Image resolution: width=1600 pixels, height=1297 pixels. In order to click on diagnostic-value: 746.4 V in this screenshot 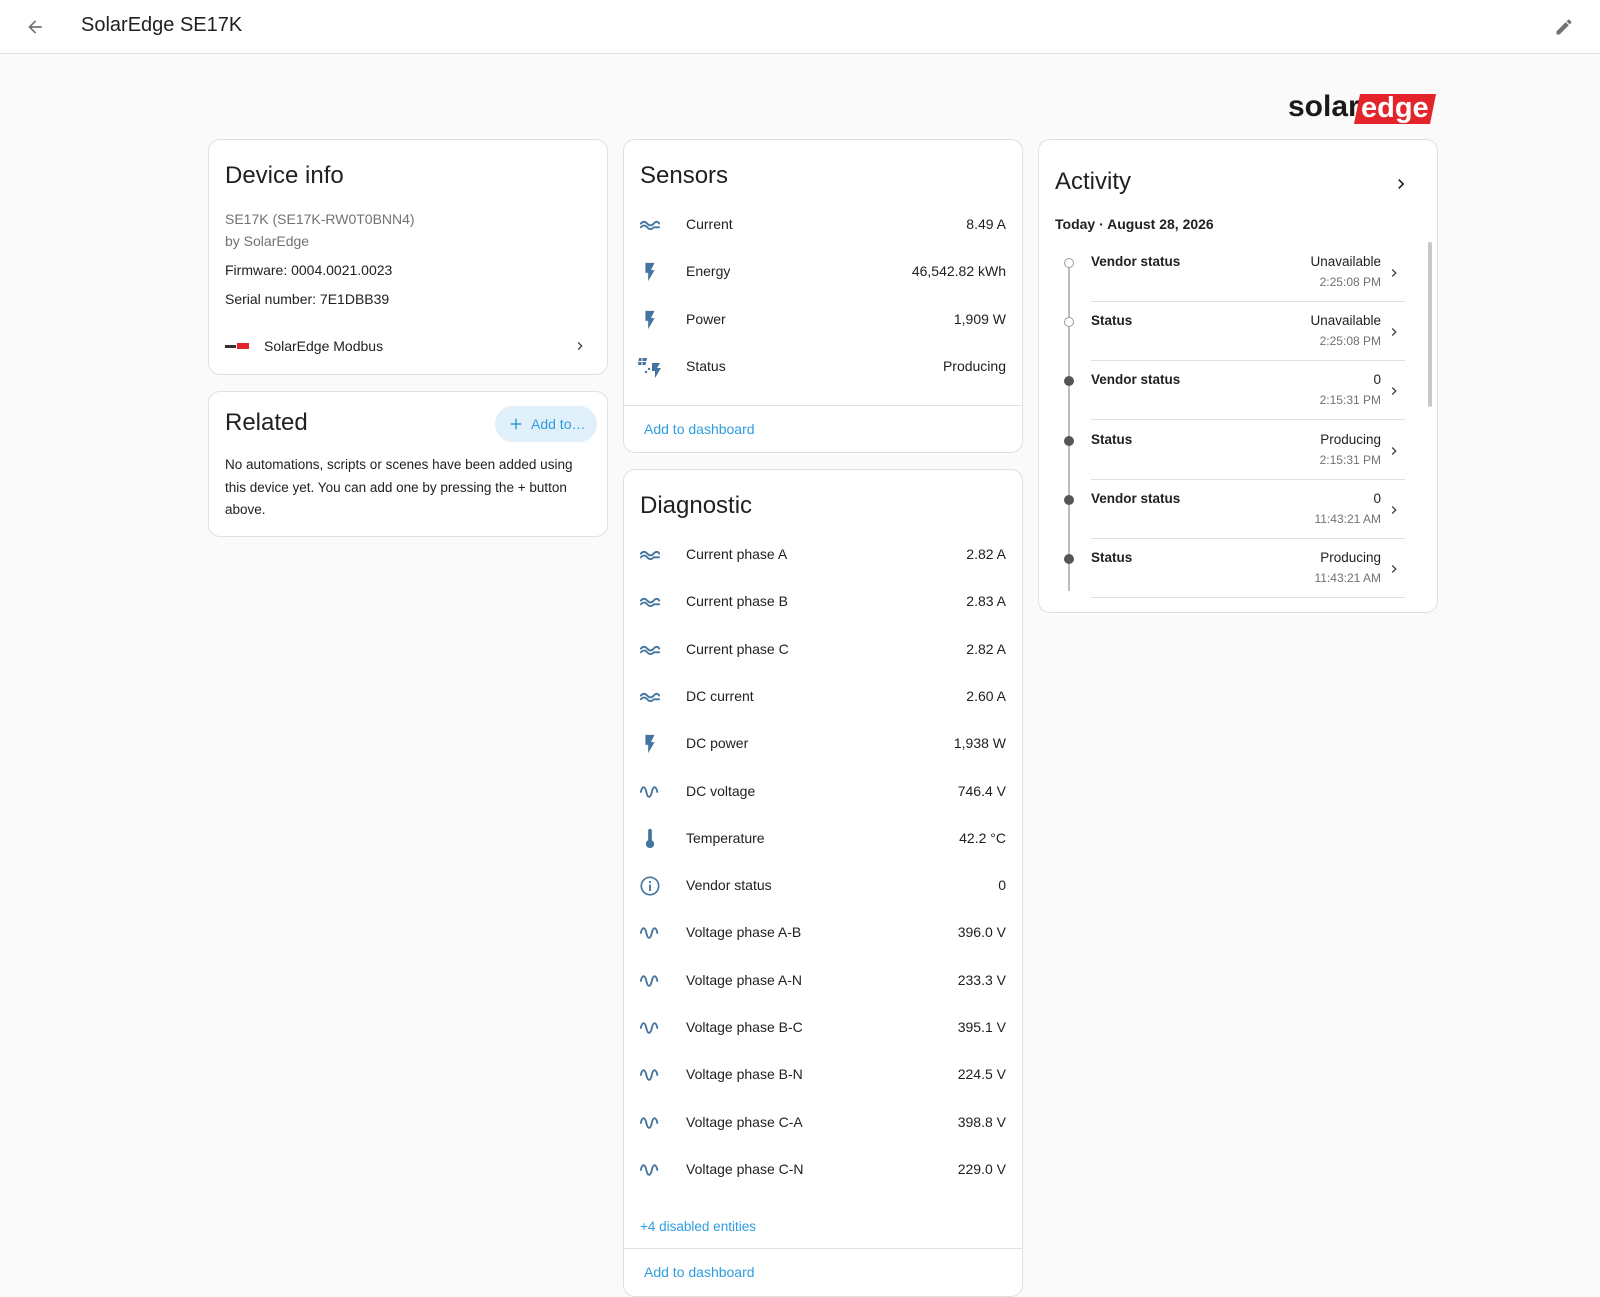, I will do `click(981, 790)`.